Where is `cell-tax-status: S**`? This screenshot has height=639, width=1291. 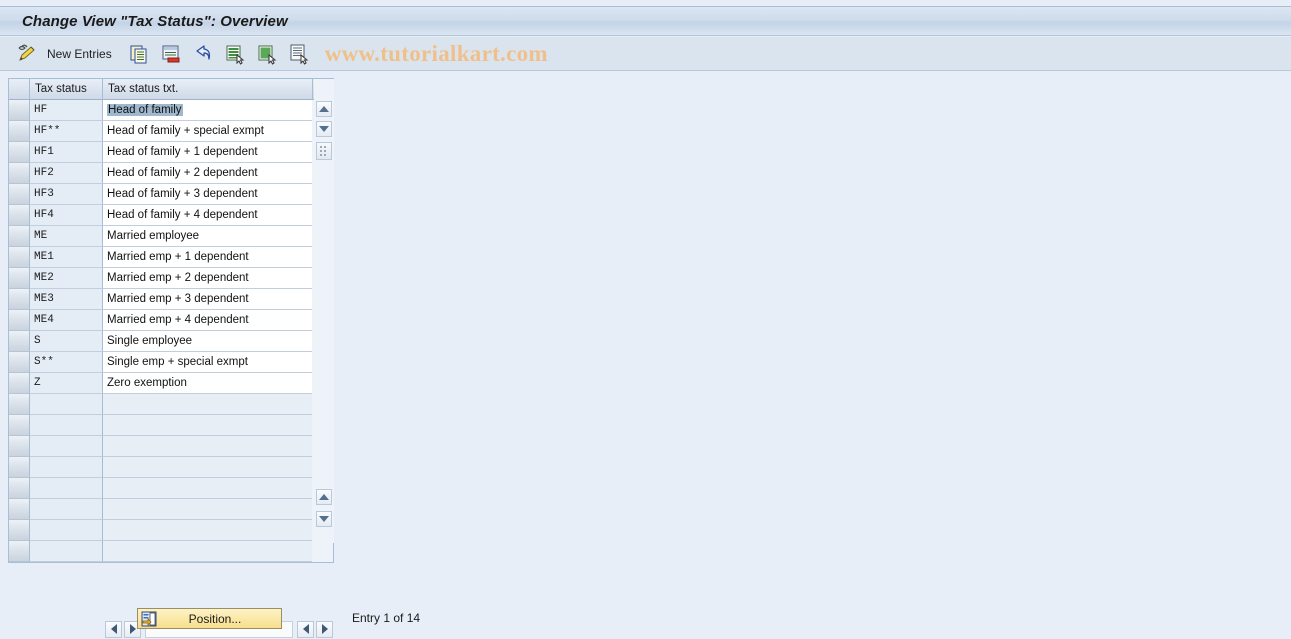
cell-tax-status: S** is located at coordinates (66, 362).